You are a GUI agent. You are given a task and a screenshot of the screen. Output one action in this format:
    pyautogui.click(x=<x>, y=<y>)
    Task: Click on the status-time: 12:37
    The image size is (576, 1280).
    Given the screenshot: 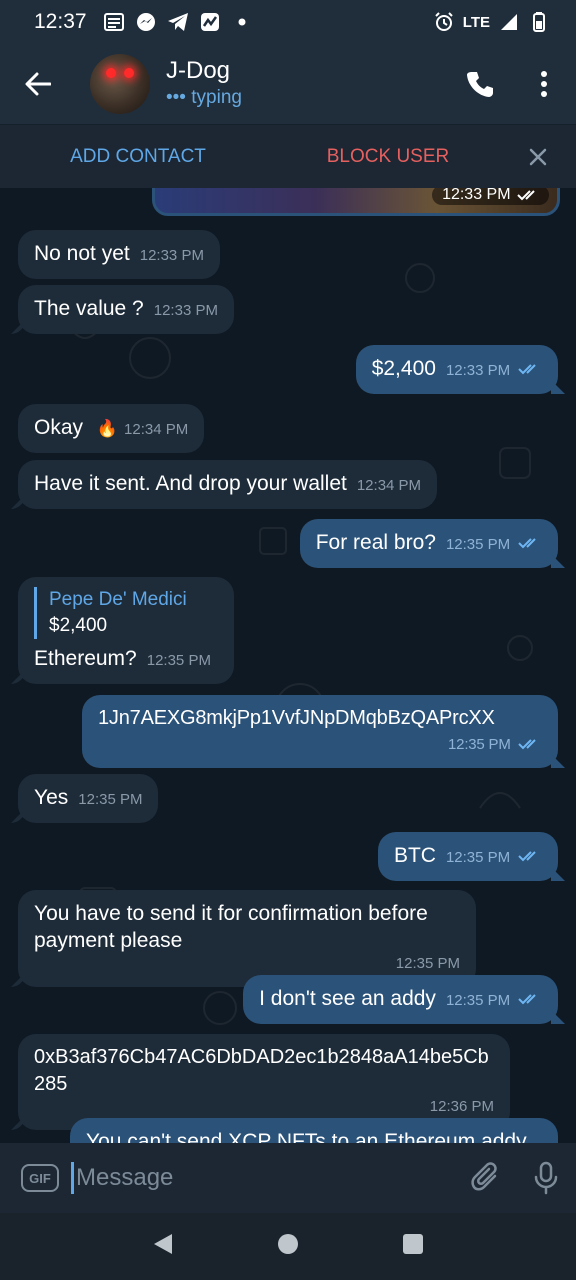 What is the action you would take?
    pyautogui.click(x=60, y=21)
    